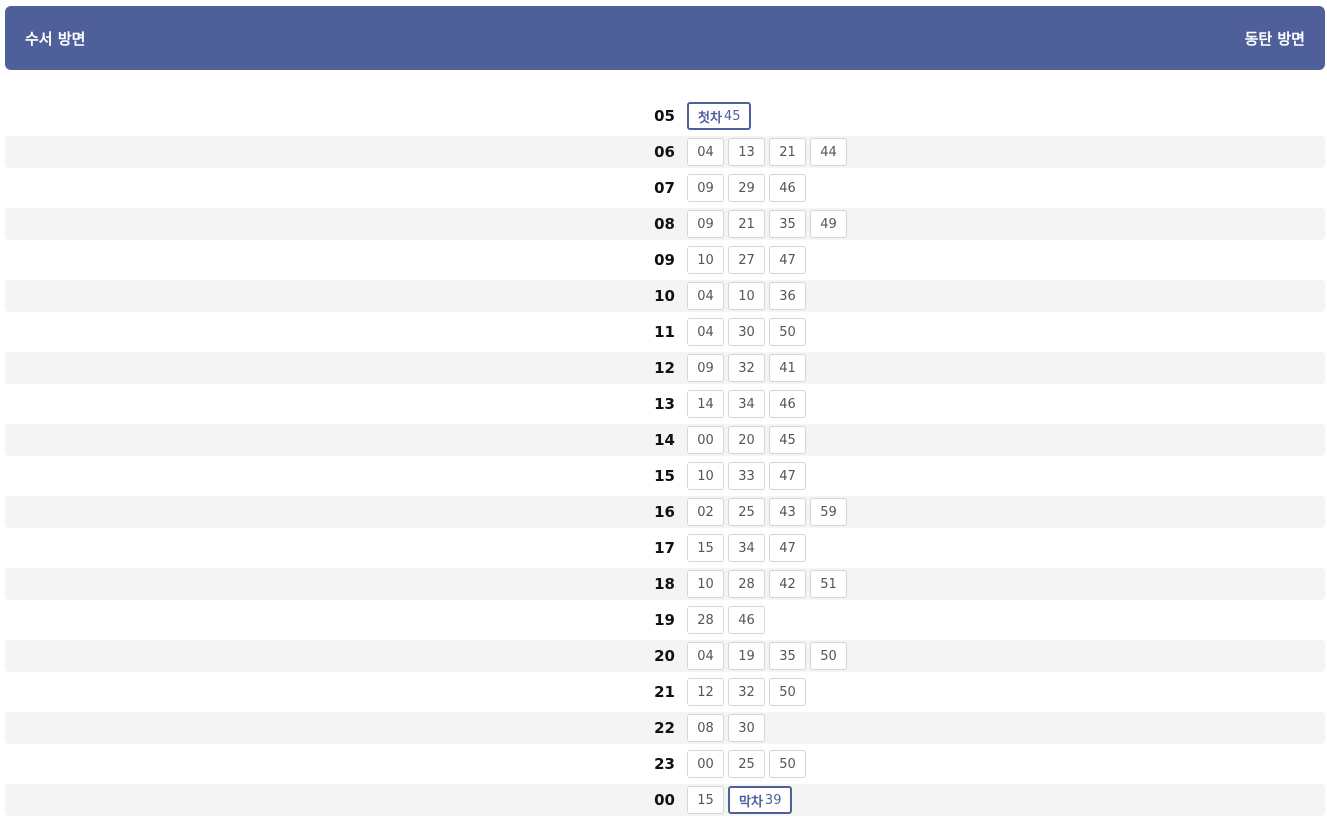  I want to click on train-tag-label: 막차, so click(751, 802).